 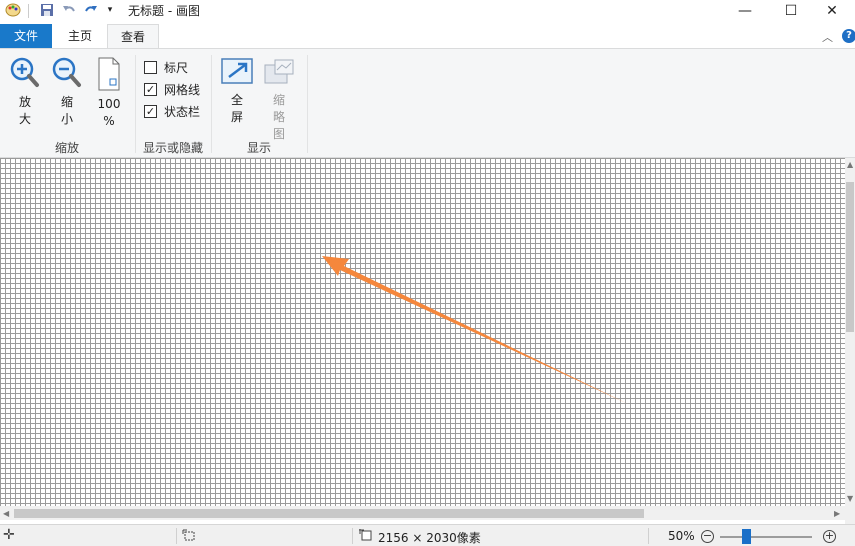 What do you see at coordinates (237, 71) in the screenshot?
I see `fullscreen-icon` at bounding box center [237, 71].